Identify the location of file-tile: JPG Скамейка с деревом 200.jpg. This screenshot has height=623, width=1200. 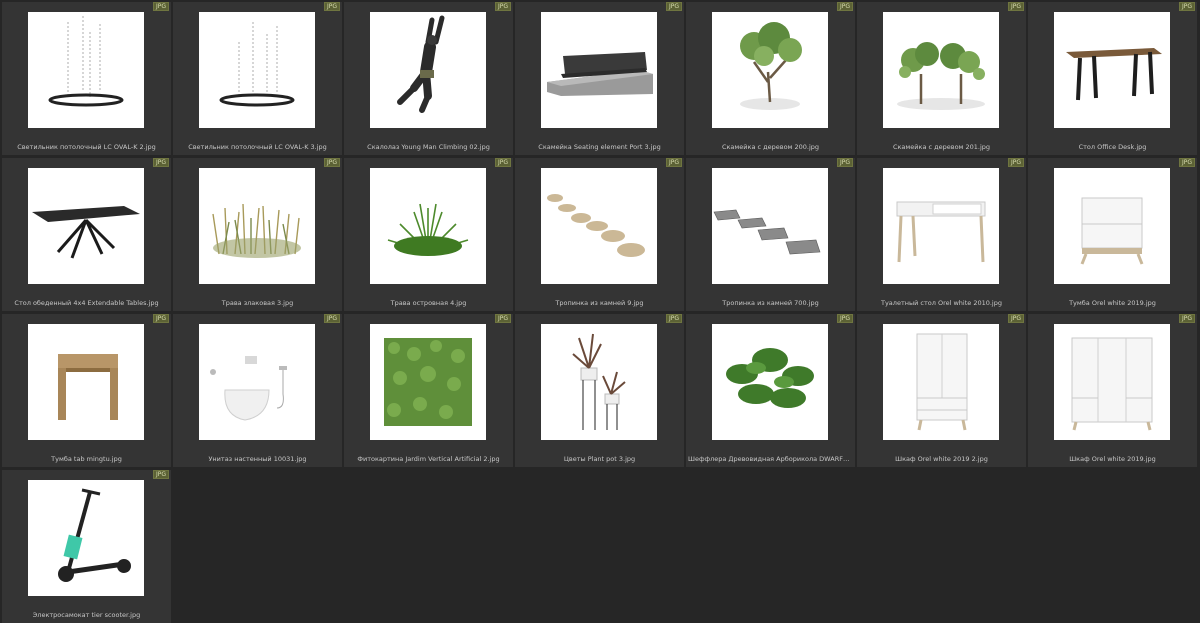
(770, 78).